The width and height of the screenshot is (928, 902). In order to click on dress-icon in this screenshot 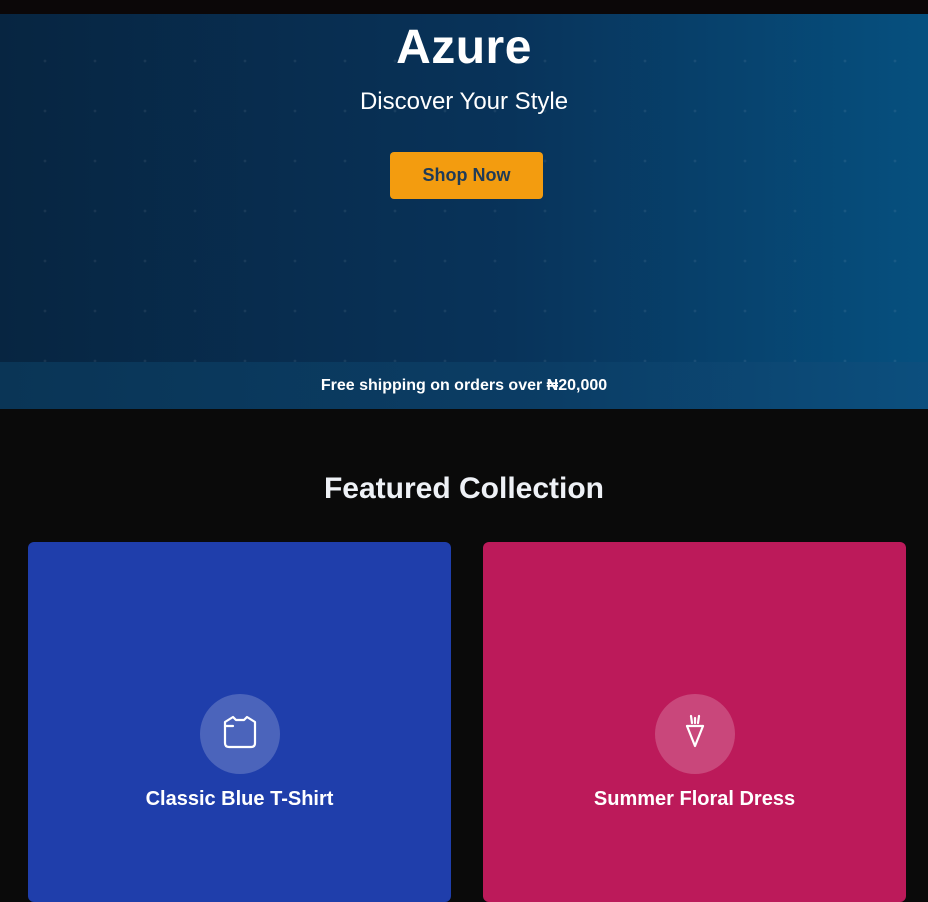, I will do `click(695, 734)`.